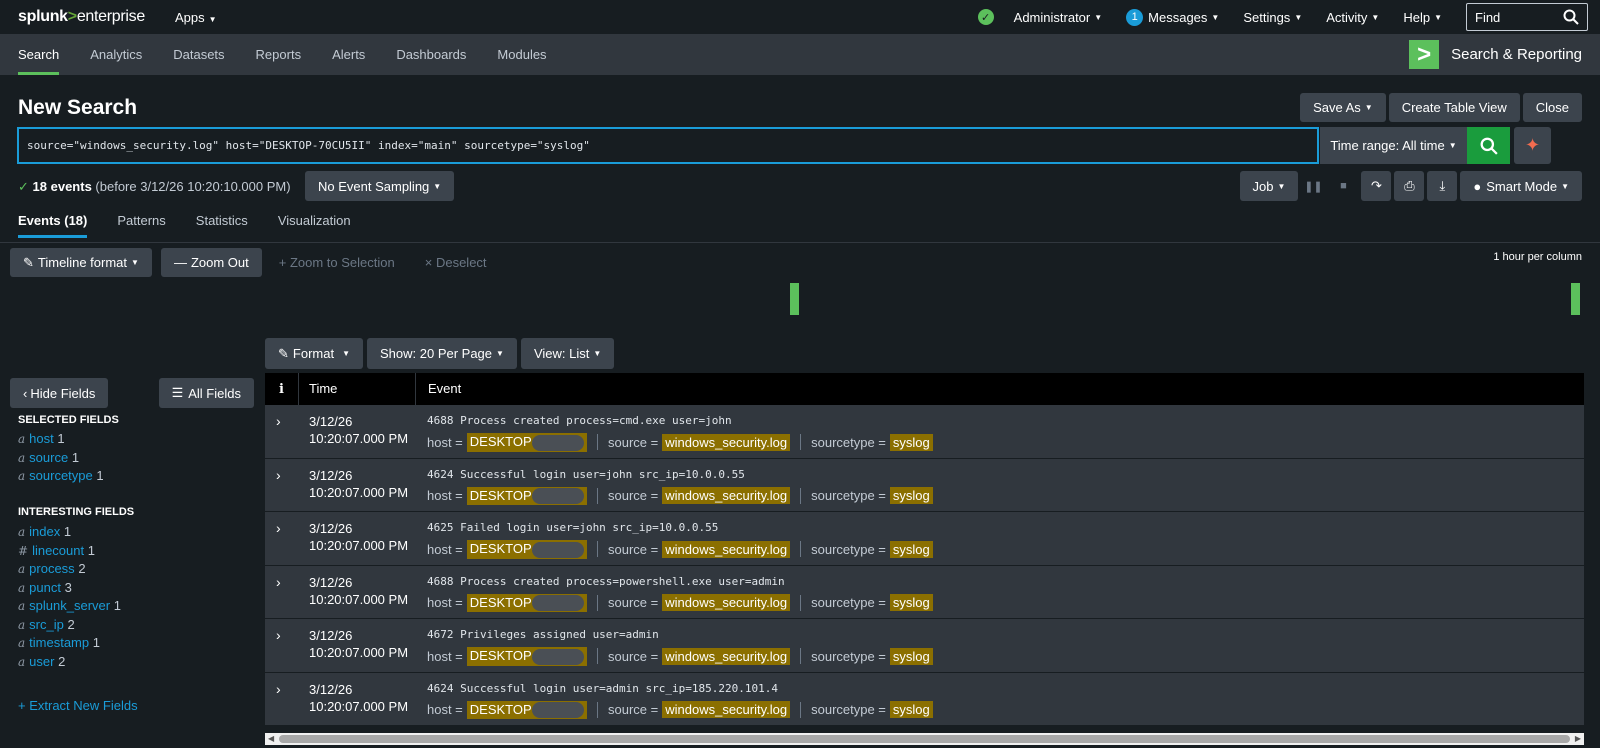 The height and width of the screenshot is (748, 1600). I want to click on tab-events: Events (18), so click(53, 225).